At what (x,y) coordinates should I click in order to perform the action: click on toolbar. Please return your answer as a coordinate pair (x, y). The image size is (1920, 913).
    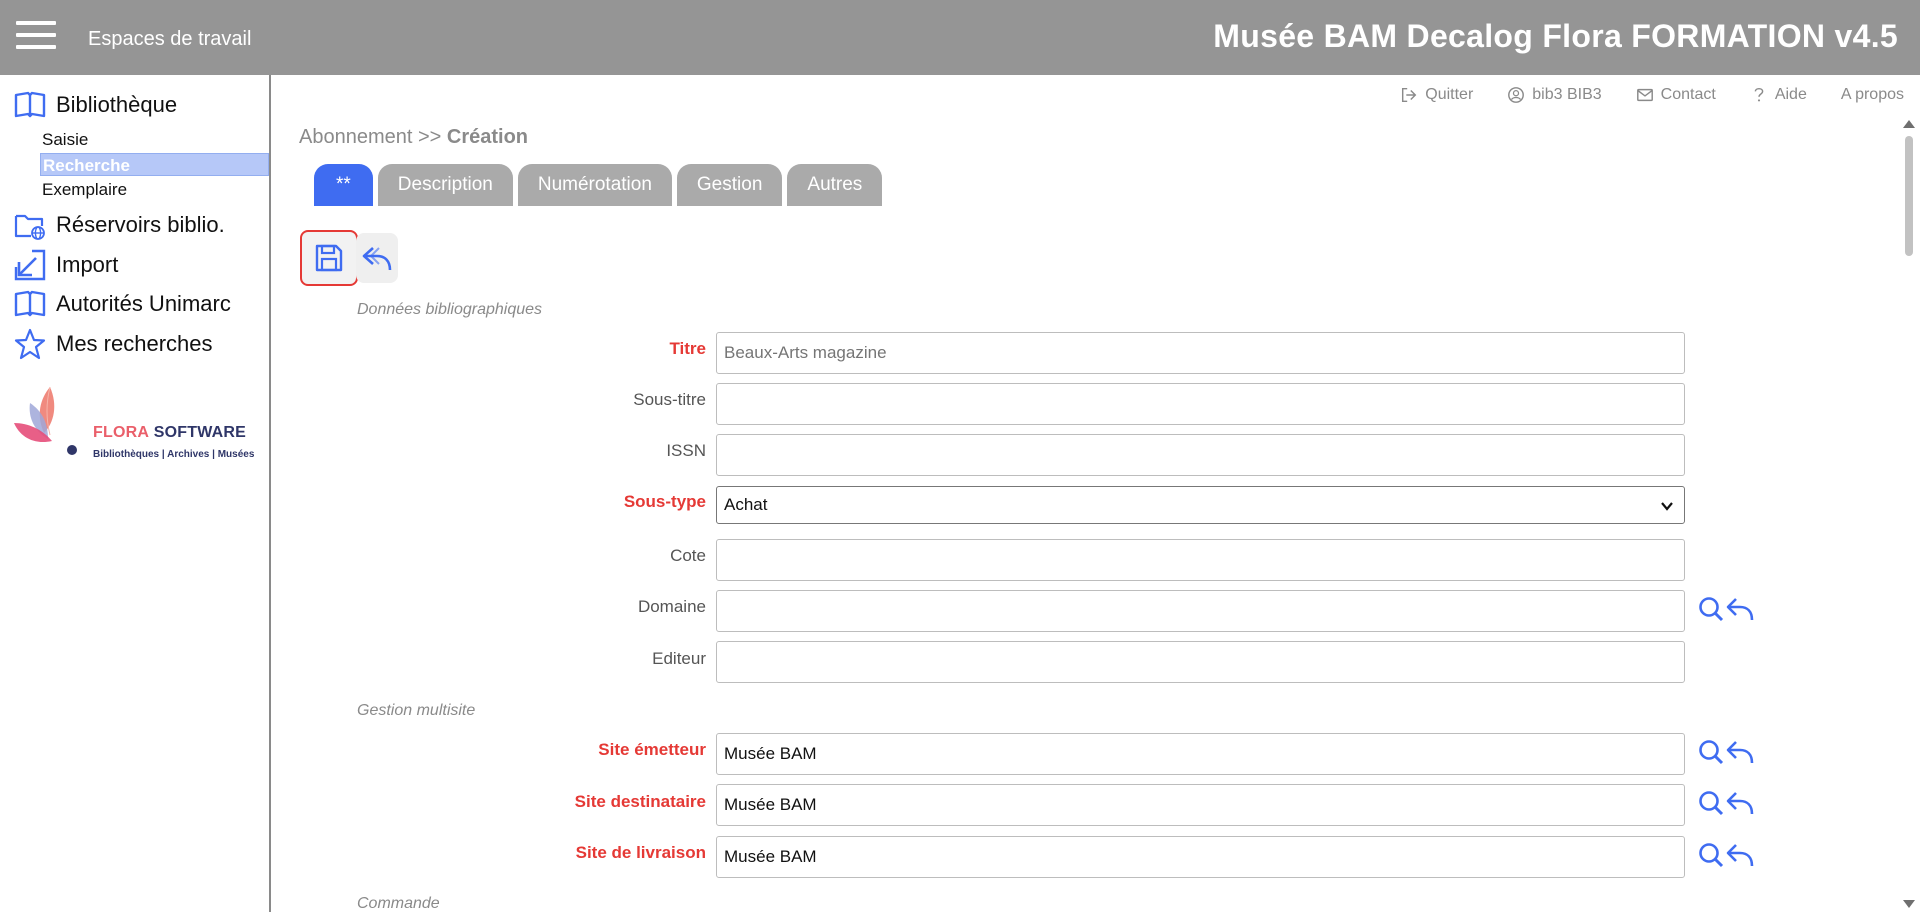
    Looking at the image, I should click on (349, 258).